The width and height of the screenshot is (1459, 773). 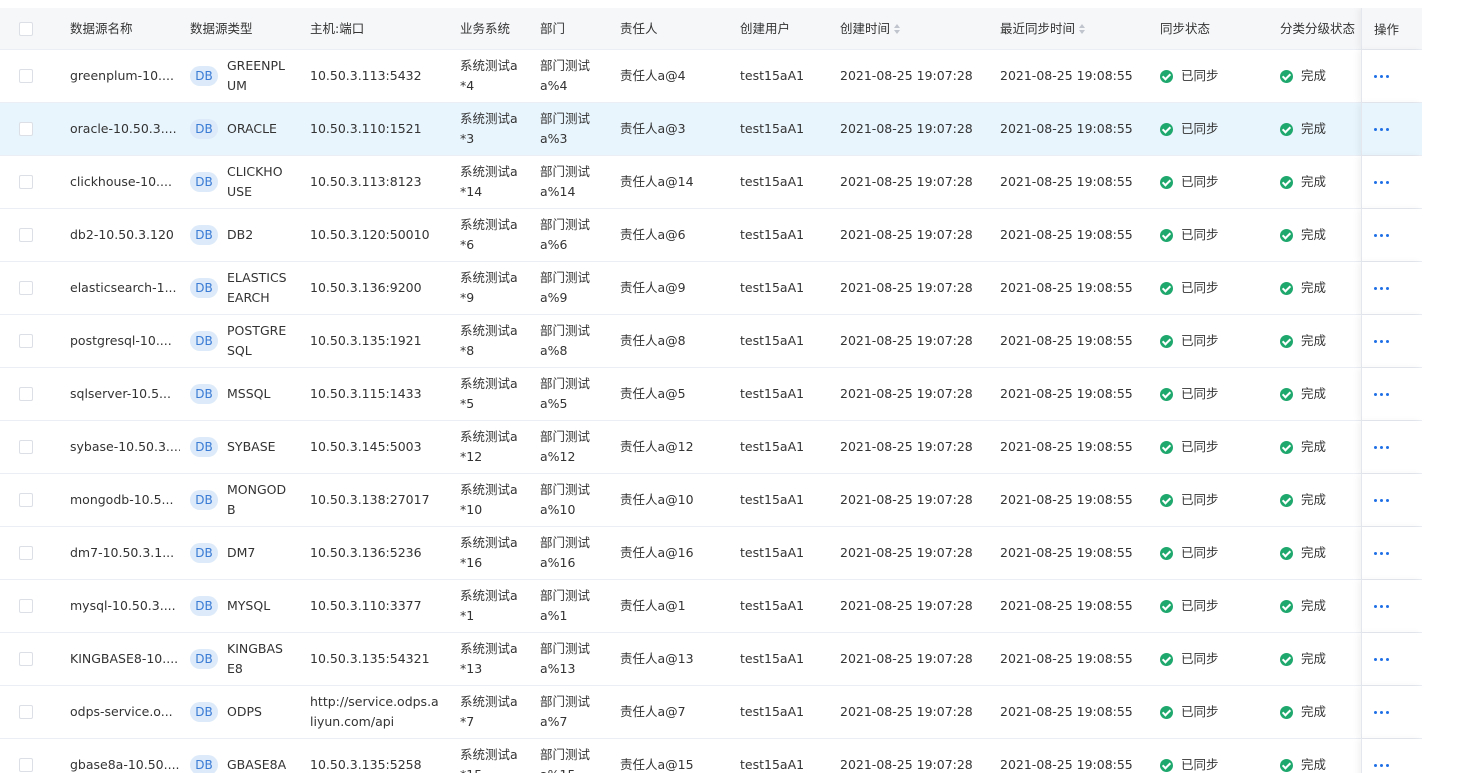 What do you see at coordinates (575, 500) in the screenshot?
I see `cell-dept: 部门测试a%10` at bounding box center [575, 500].